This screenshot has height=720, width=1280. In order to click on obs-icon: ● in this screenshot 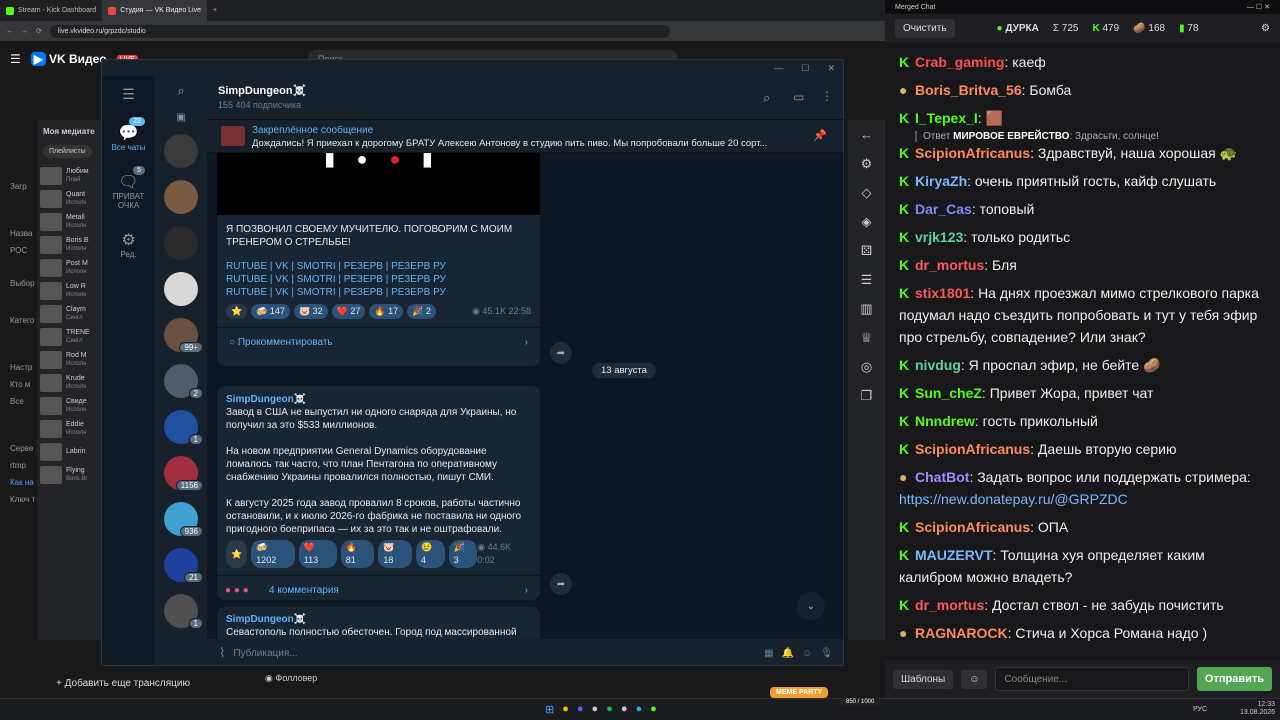, I will do `click(624, 709)`.